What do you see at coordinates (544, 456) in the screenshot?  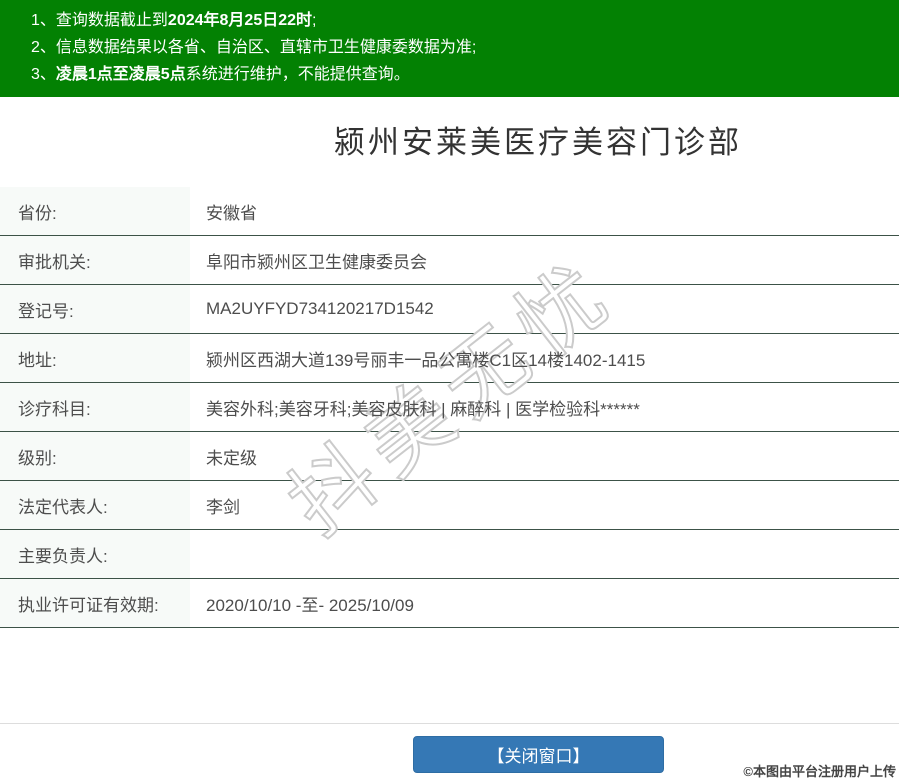 I see `row-value: 未定级` at bounding box center [544, 456].